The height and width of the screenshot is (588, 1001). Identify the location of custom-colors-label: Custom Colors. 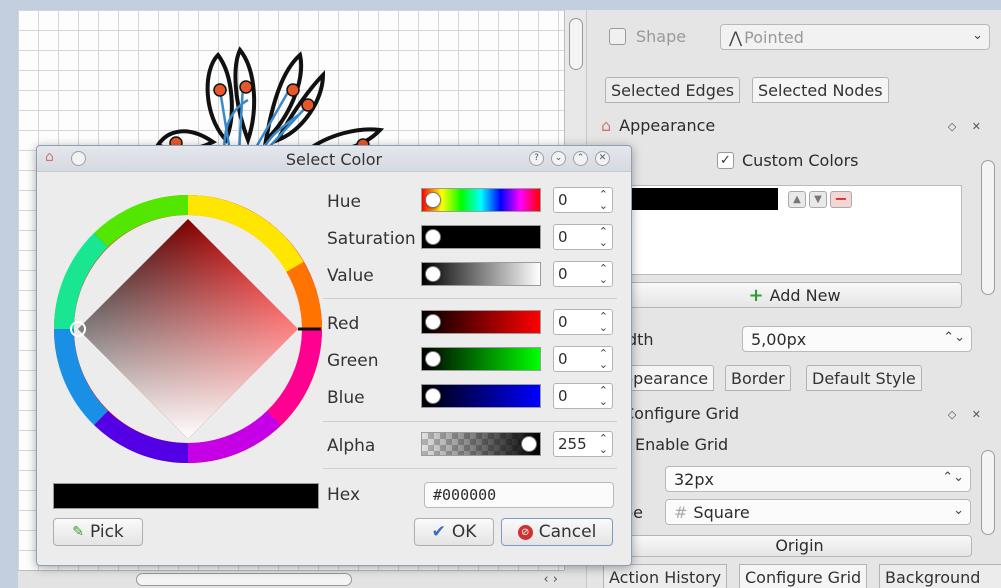
(800, 160).